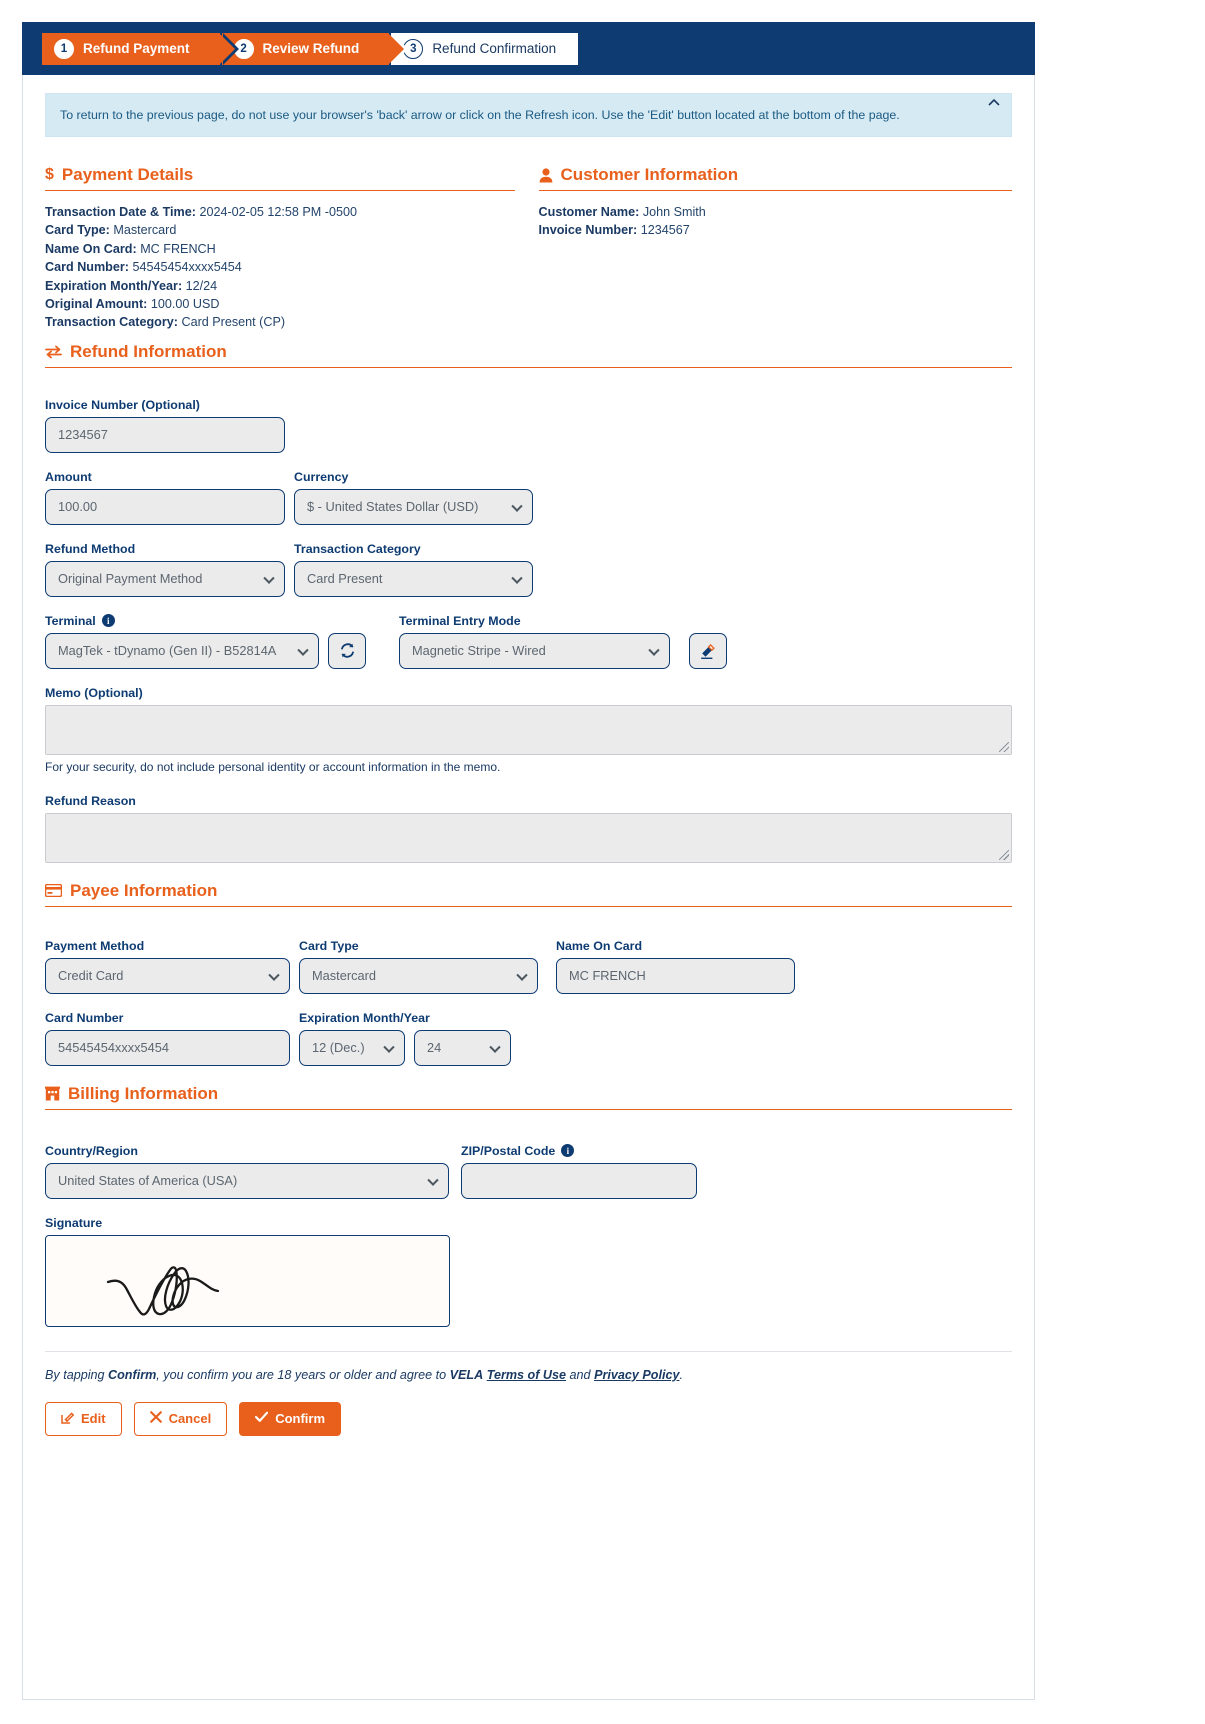 The image size is (1205, 1724). Describe the element at coordinates (84, 1017) in the screenshot. I see `card-number-label: Card Number` at that location.